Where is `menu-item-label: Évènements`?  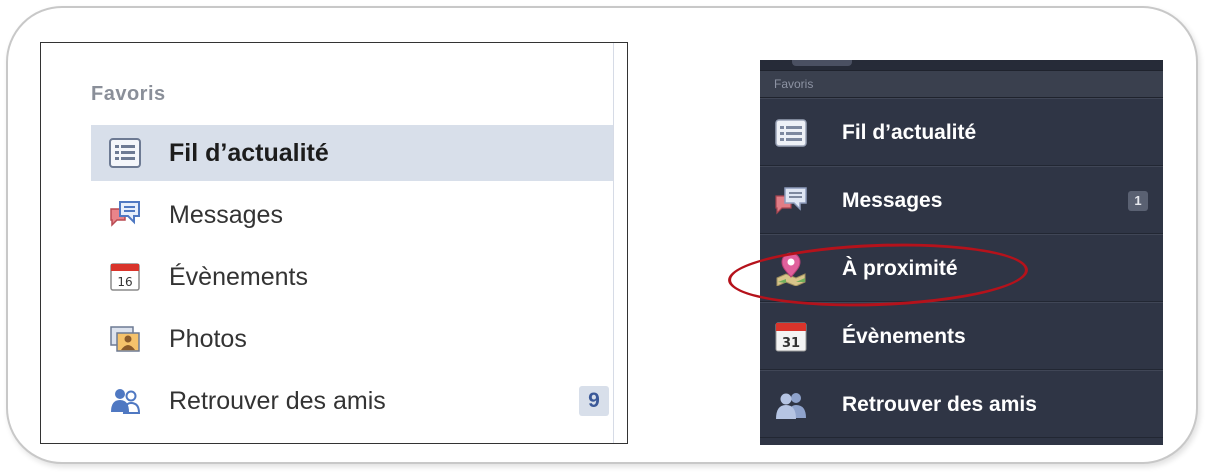
menu-item-label: Évènements is located at coordinates (904, 336).